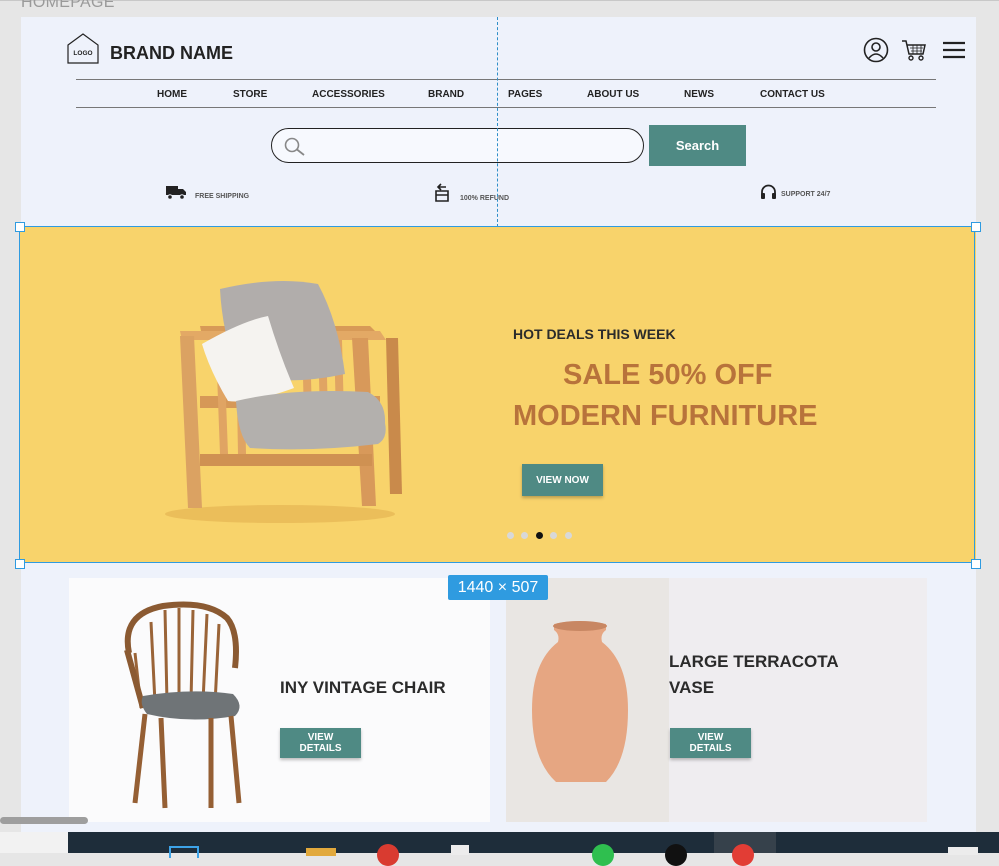 The height and width of the screenshot is (866, 999). Describe the element at coordinates (613, 94) in the screenshot. I see `nav-item-about-us: ABOUT US` at that location.